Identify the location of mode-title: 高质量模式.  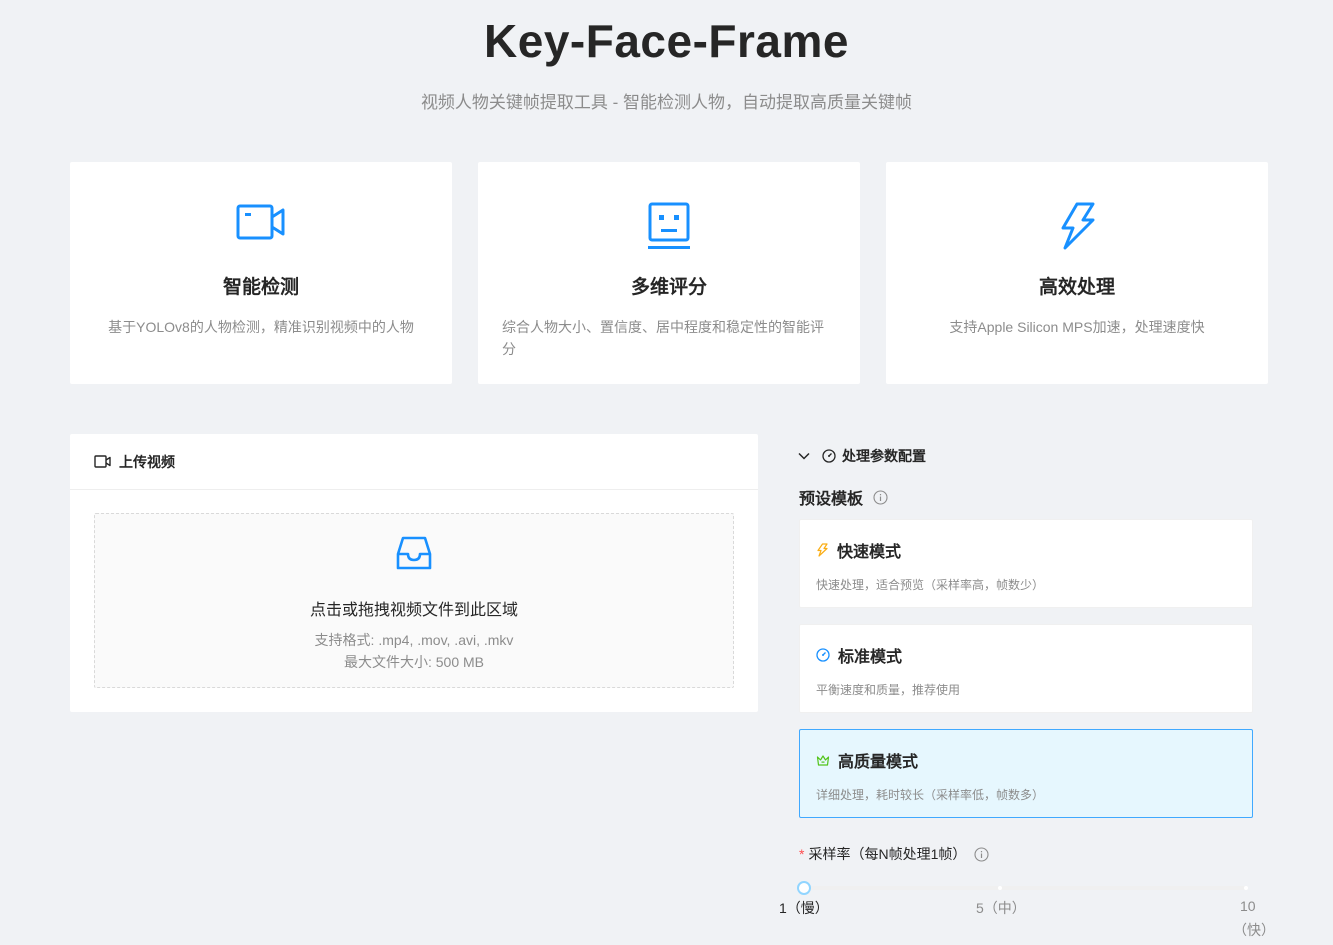
(878, 762).